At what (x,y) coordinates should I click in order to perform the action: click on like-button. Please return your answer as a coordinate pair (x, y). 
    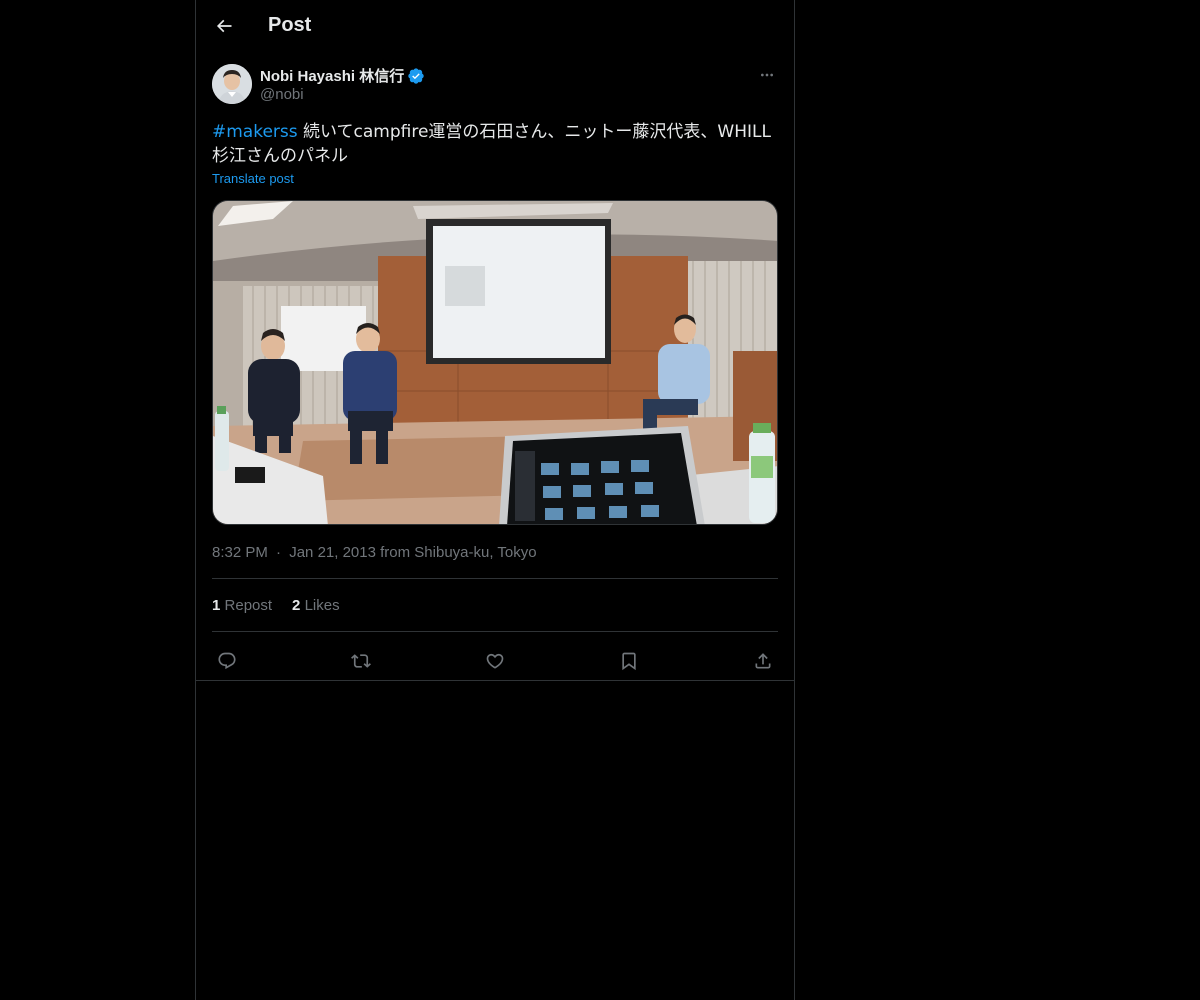
    Looking at the image, I should click on (495, 661).